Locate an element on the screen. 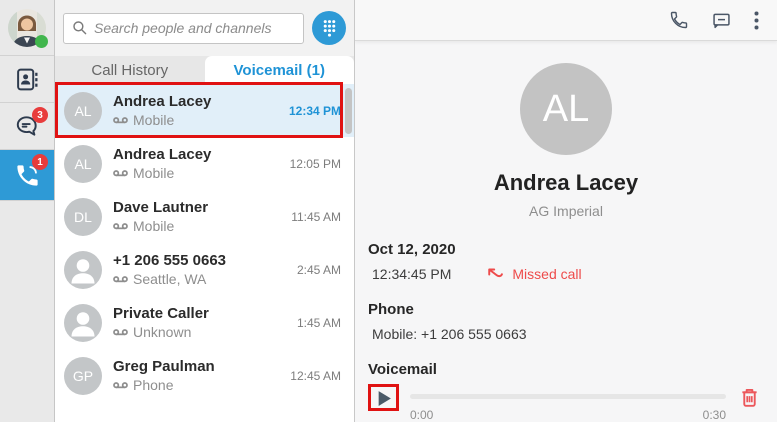 The height and width of the screenshot is (422, 777). caller-subtitle-label: Seattle, WA is located at coordinates (170, 279).